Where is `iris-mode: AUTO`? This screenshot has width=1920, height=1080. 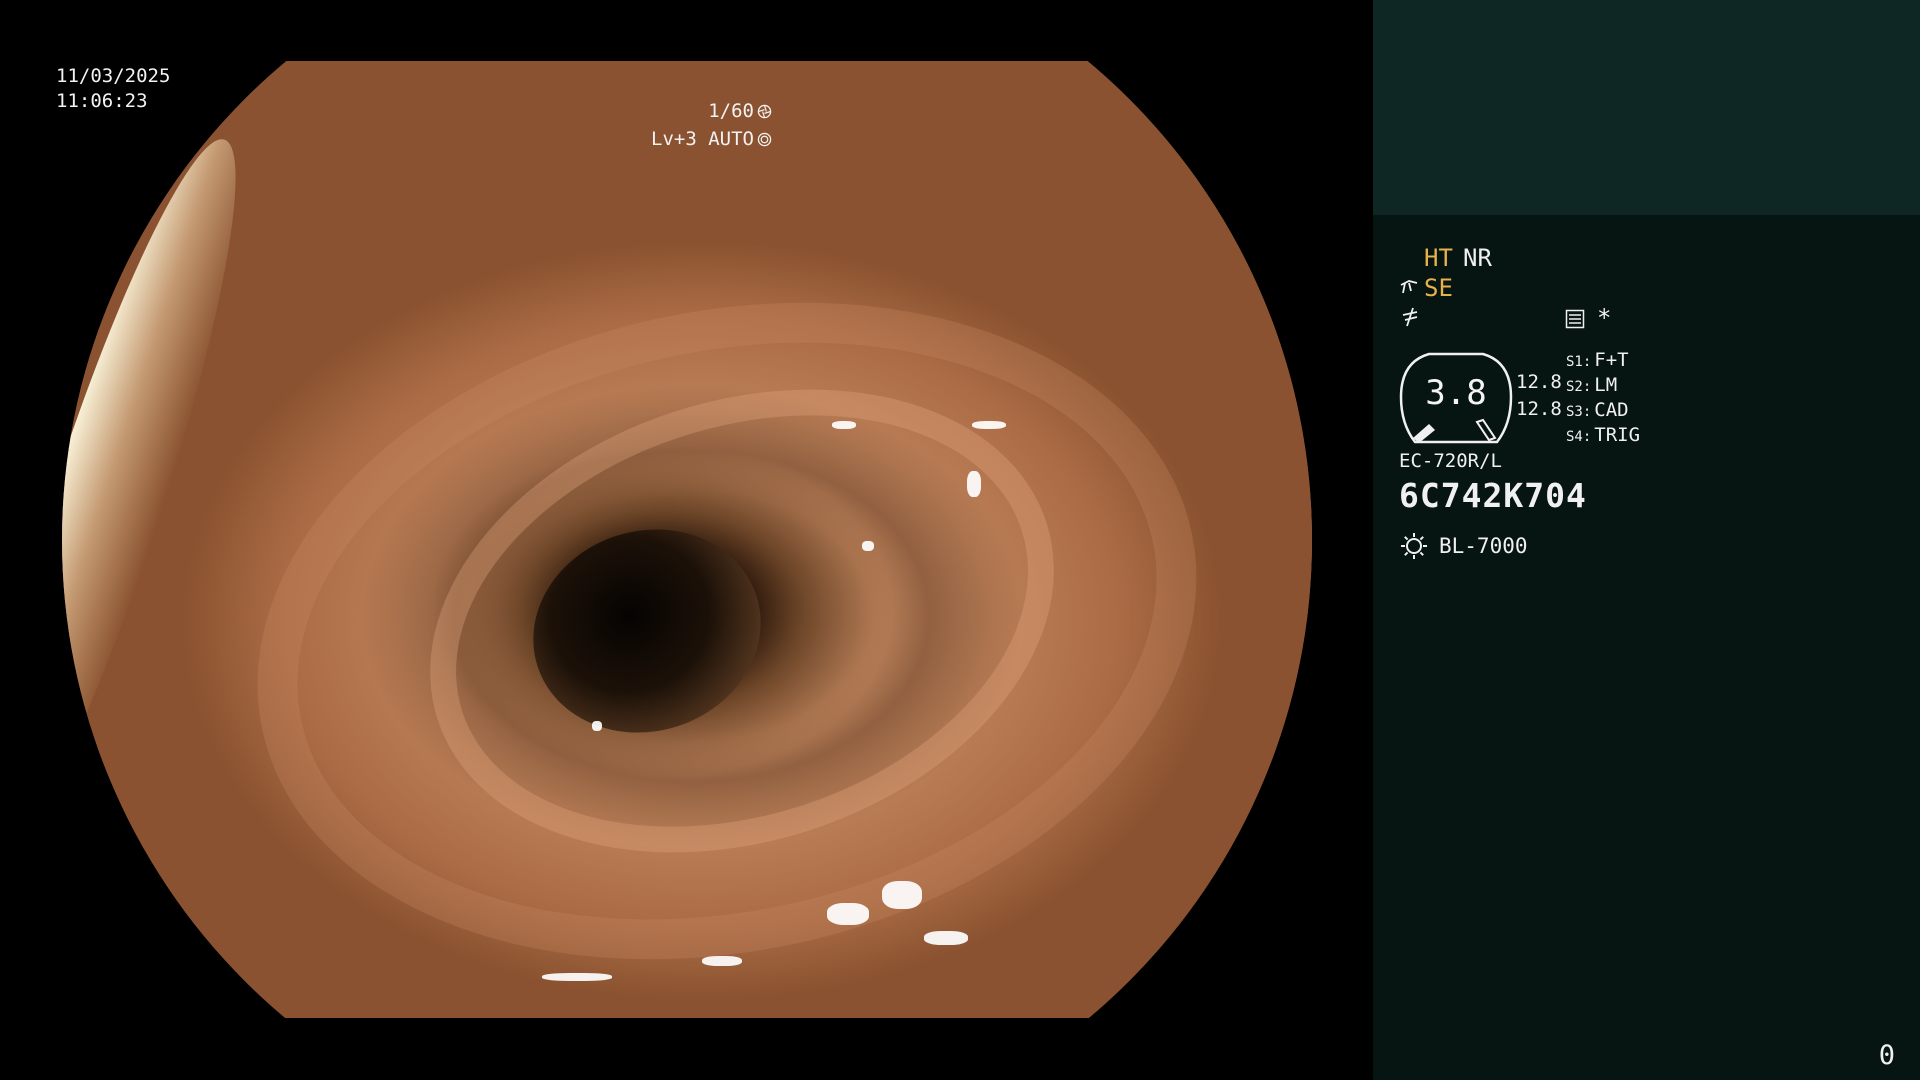
iris-mode: AUTO is located at coordinates (731, 139).